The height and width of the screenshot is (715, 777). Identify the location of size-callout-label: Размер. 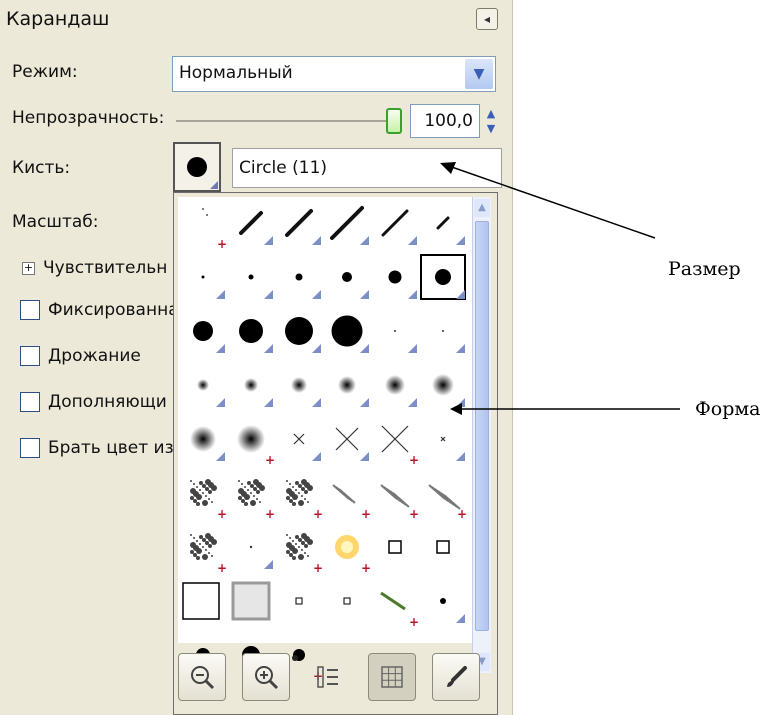
(704, 269).